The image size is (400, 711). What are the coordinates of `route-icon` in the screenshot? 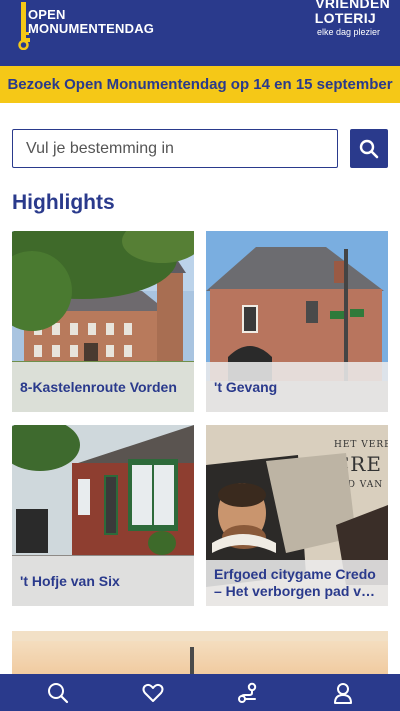 It's located at (246, 692).